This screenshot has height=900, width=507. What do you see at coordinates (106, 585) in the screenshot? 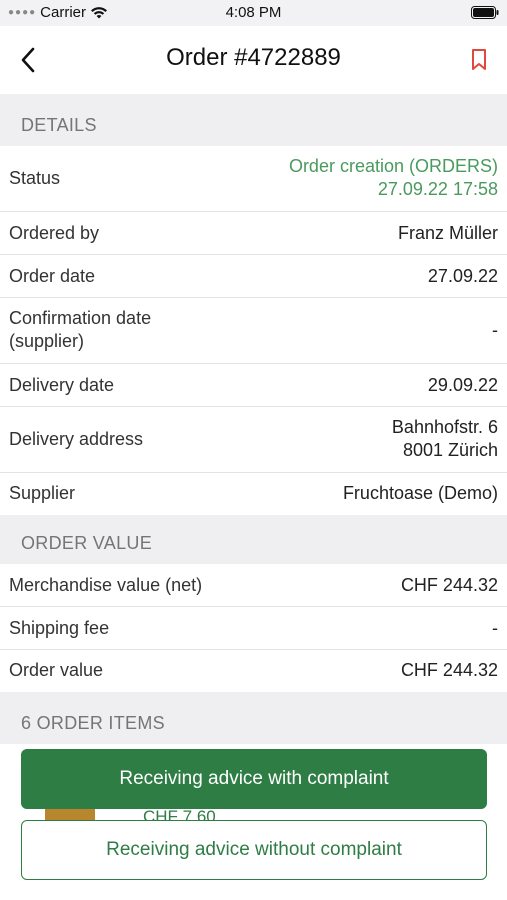
I see `row-label: Merchandise value (net)` at bounding box center [106, 585].